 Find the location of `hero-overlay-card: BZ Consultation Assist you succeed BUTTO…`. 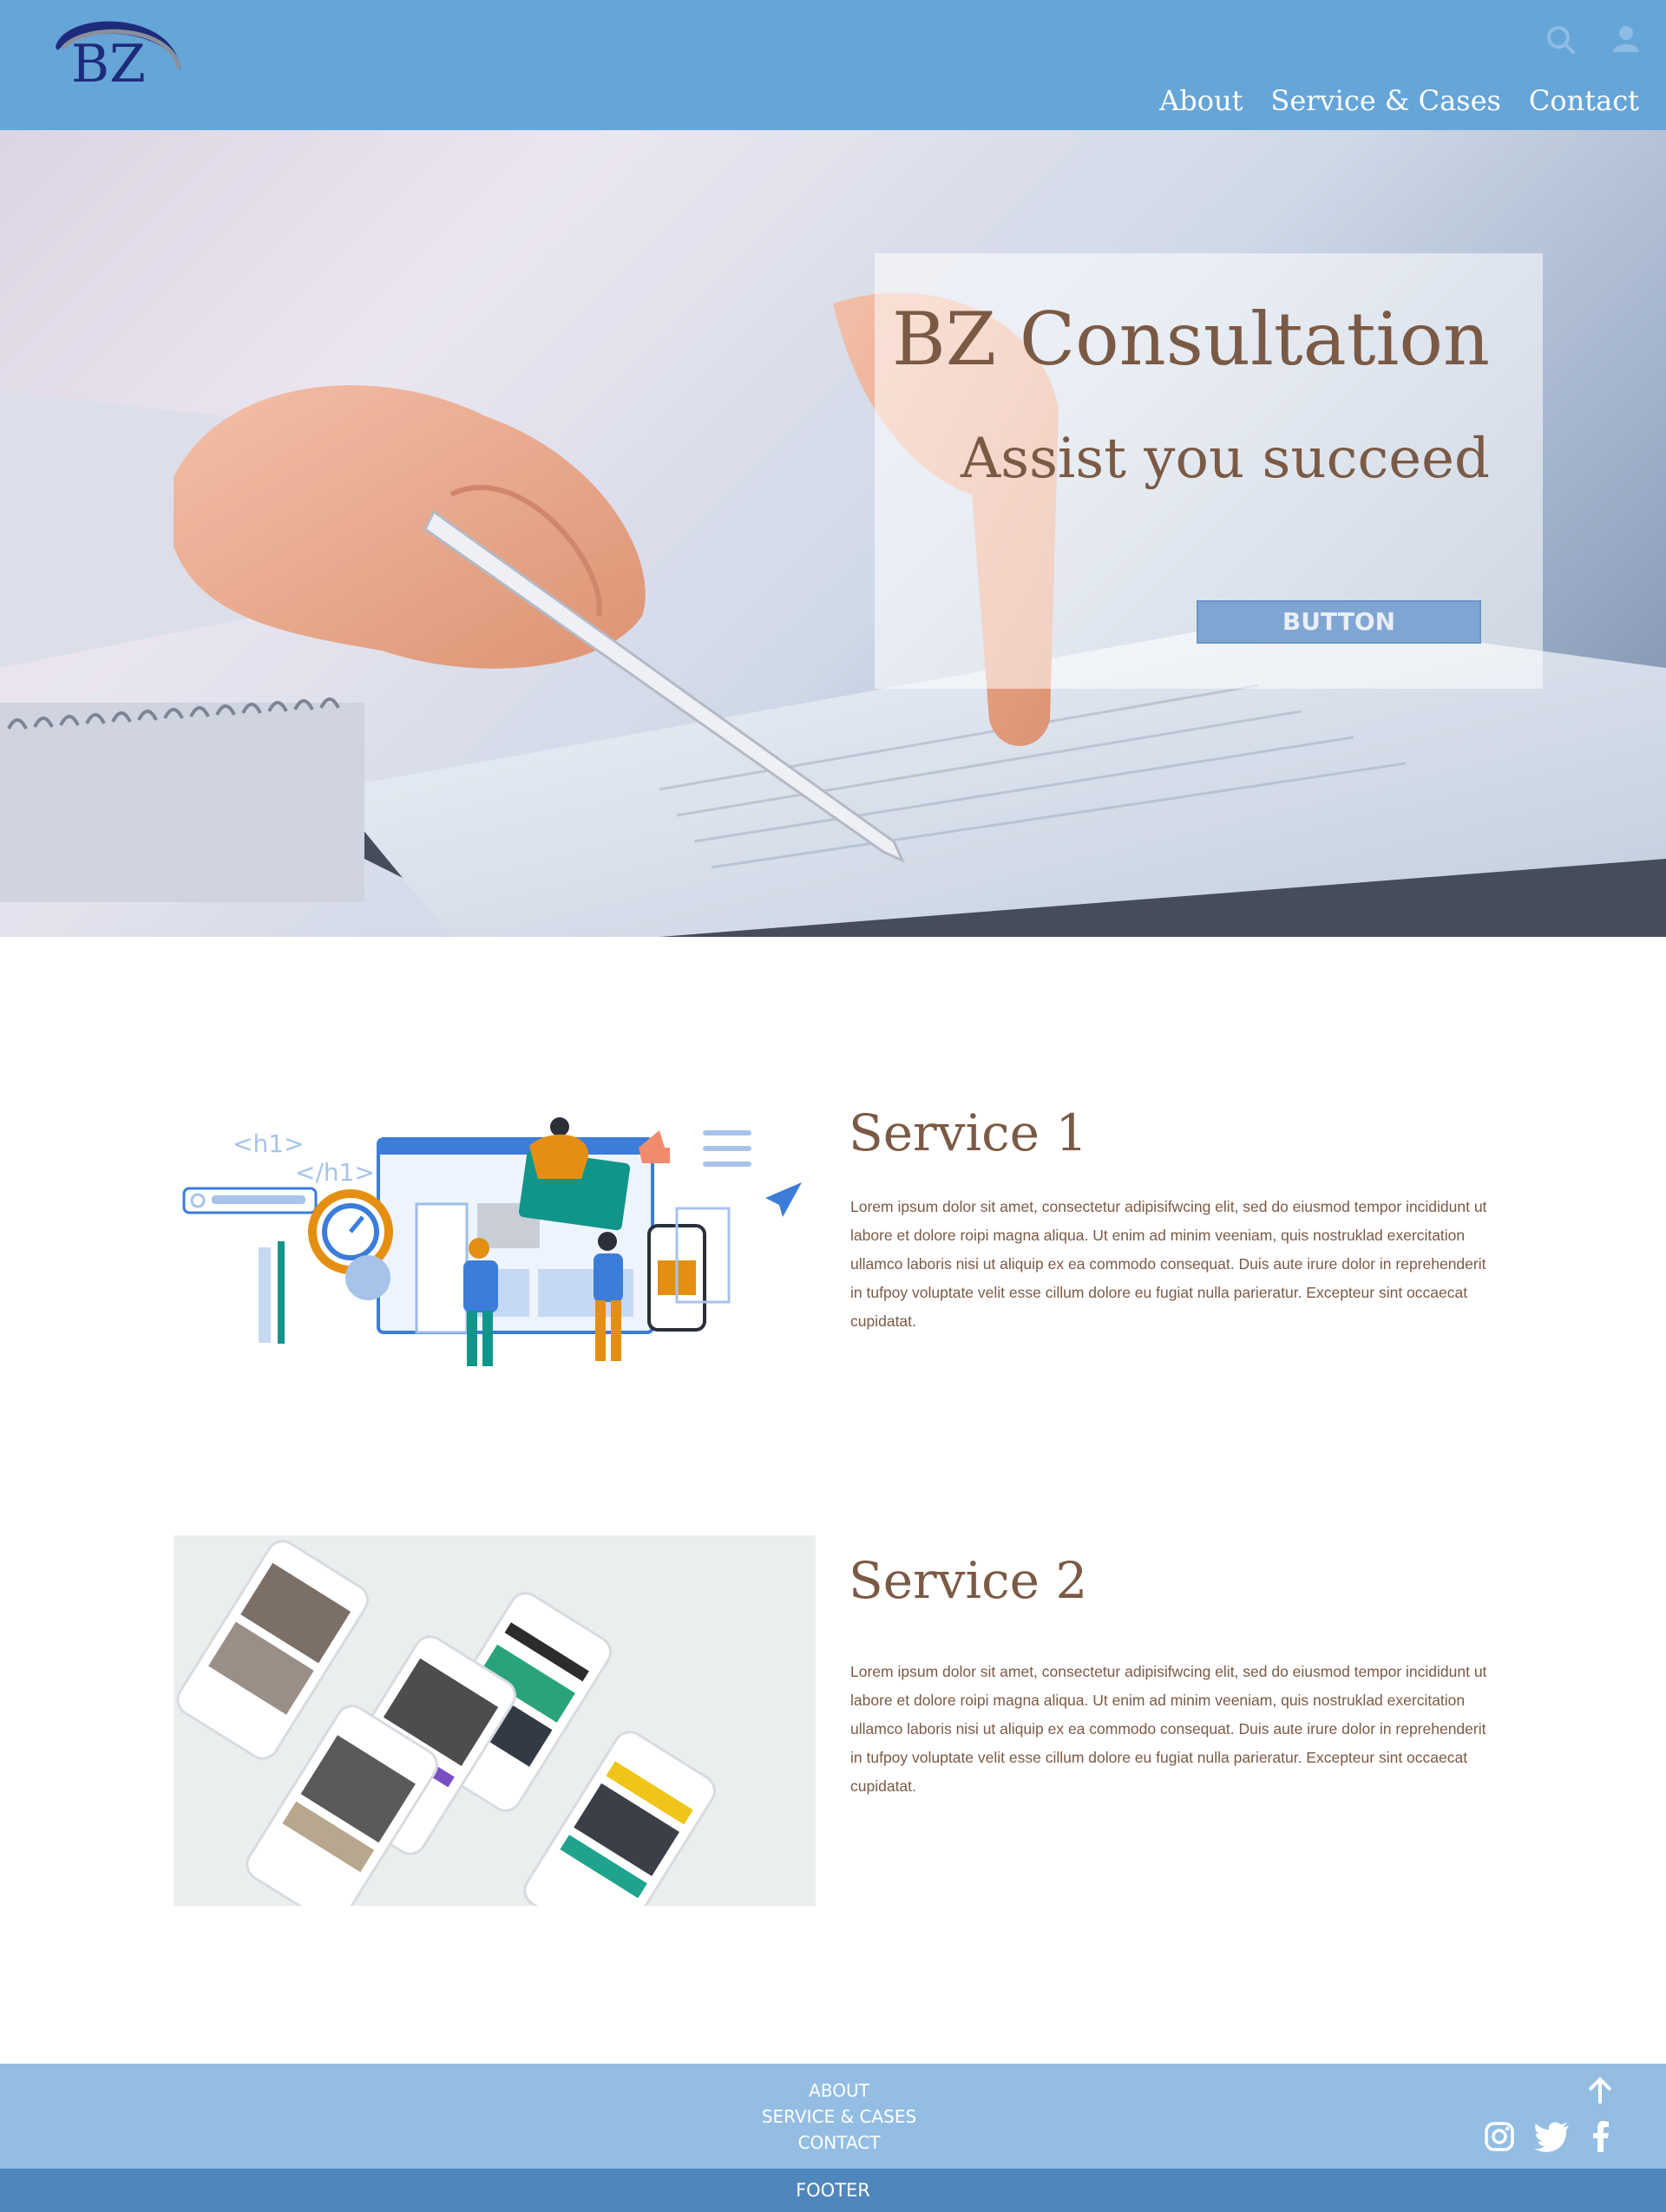

hero-overlay-card: BZ Consultation Assist you succeed BUTTO… is located at coordinates (1209, 471).